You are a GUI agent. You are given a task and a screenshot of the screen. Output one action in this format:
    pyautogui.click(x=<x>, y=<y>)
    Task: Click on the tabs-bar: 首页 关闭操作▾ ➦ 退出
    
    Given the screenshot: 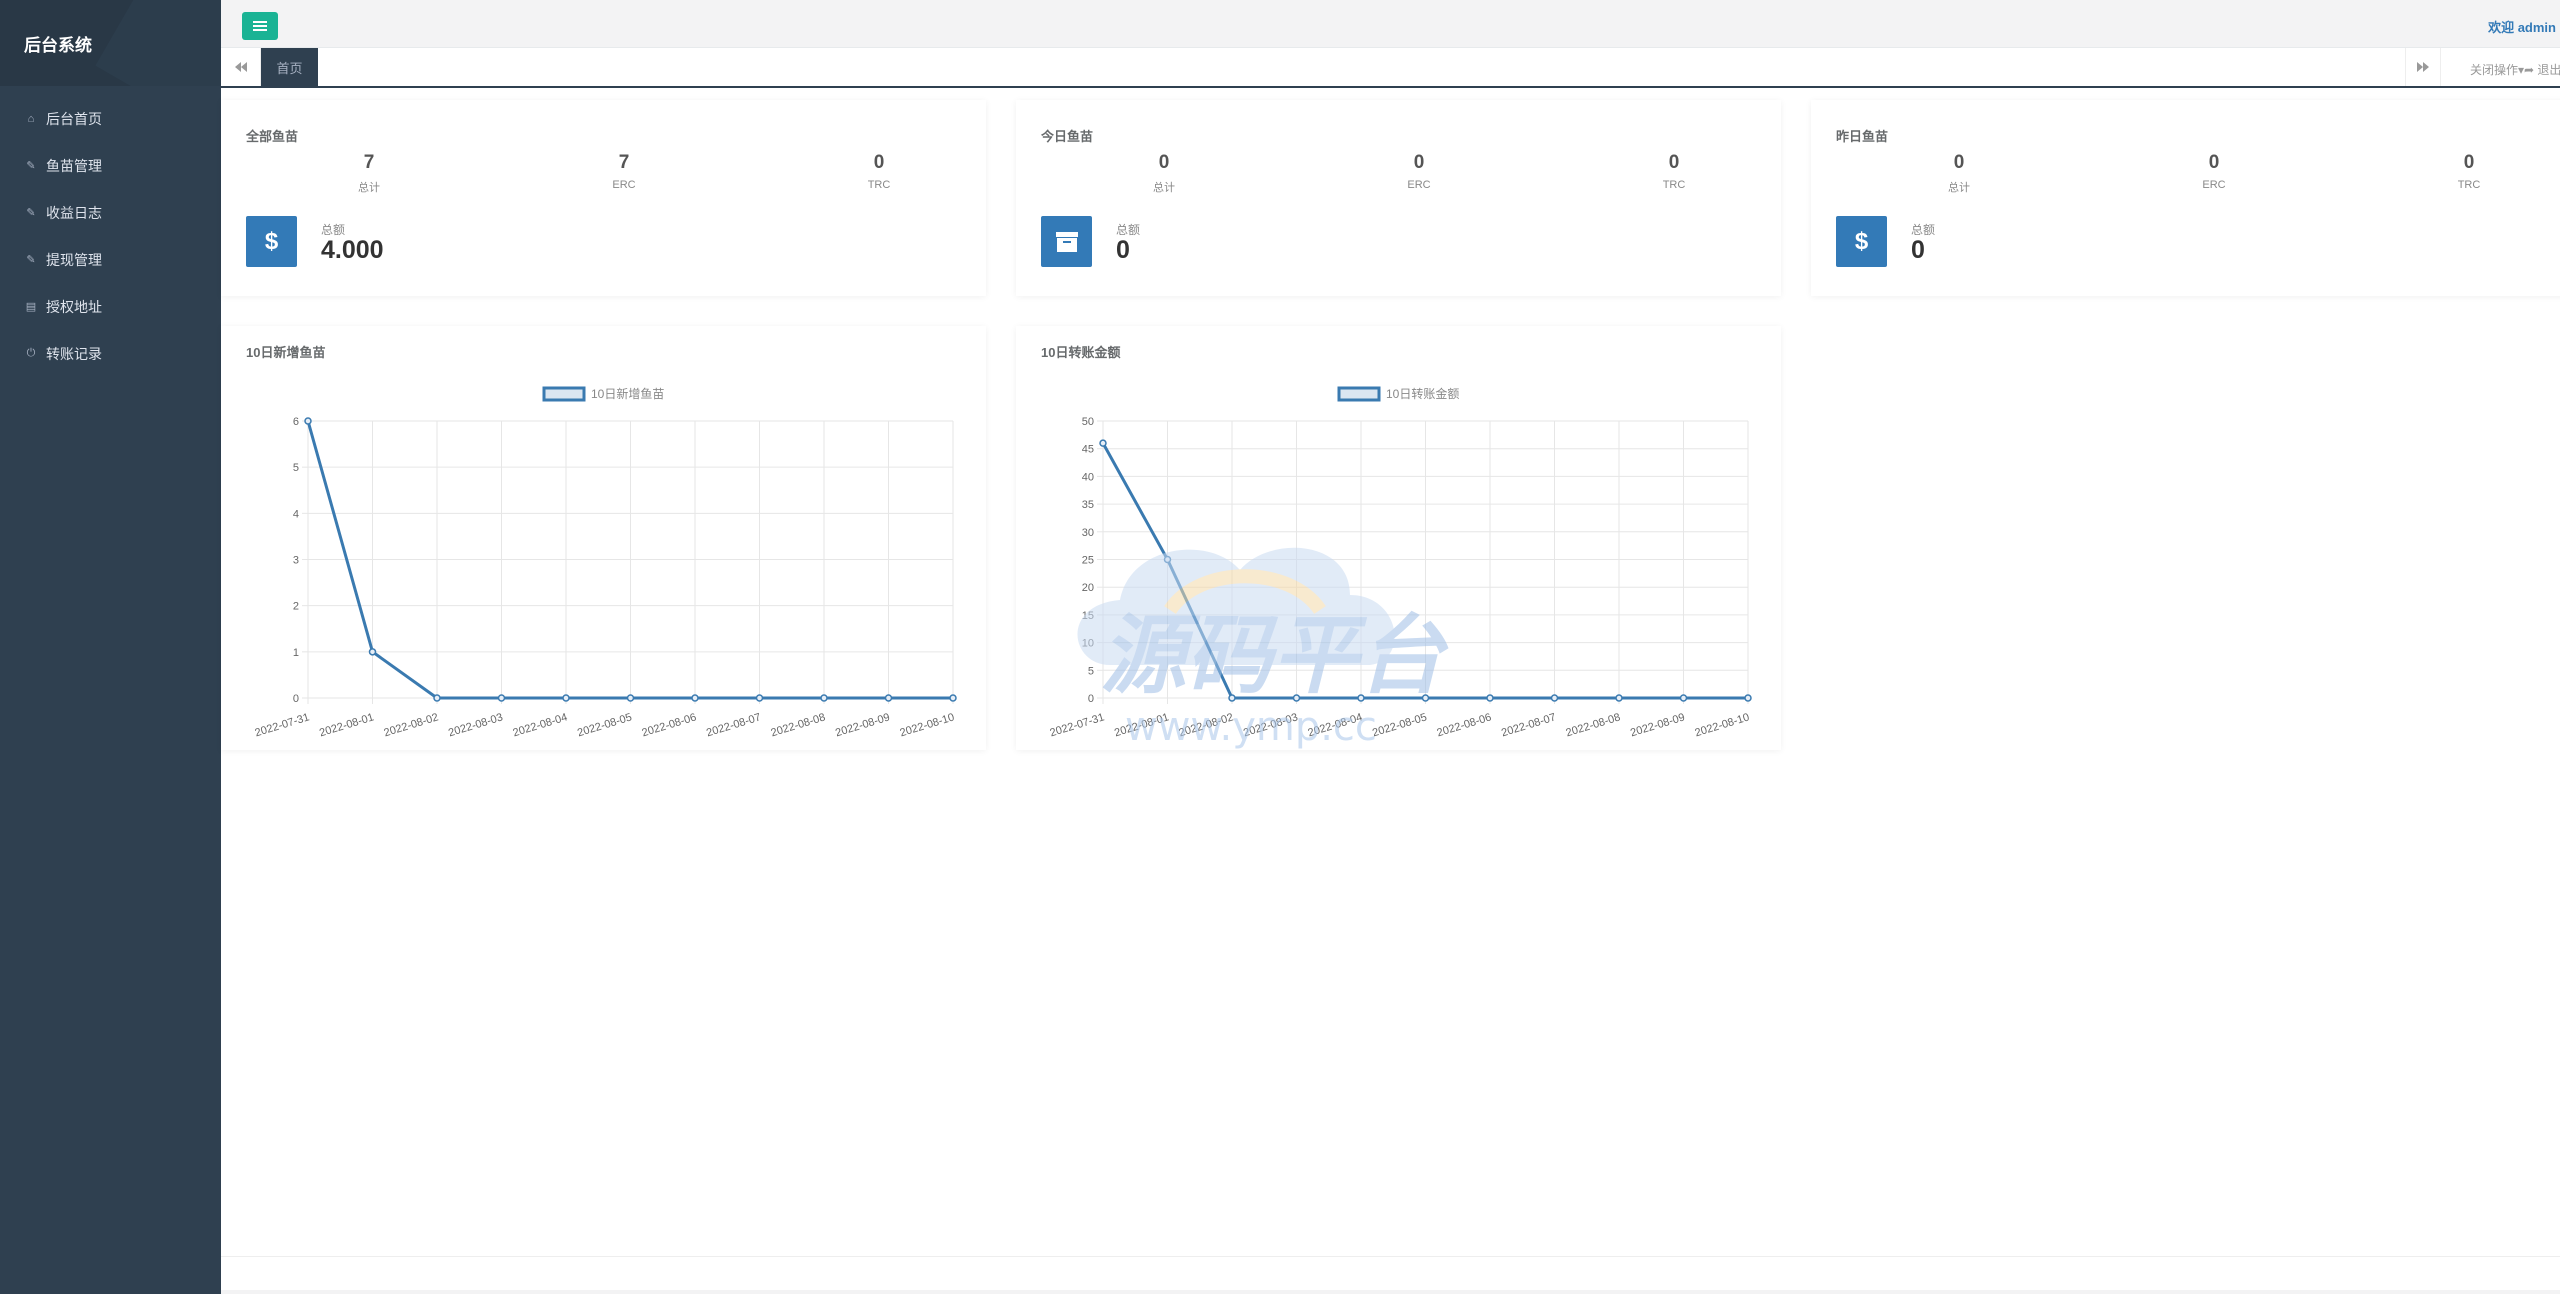 What is the action you would take?
    pyautogui.click(x=1390, y=68)
    